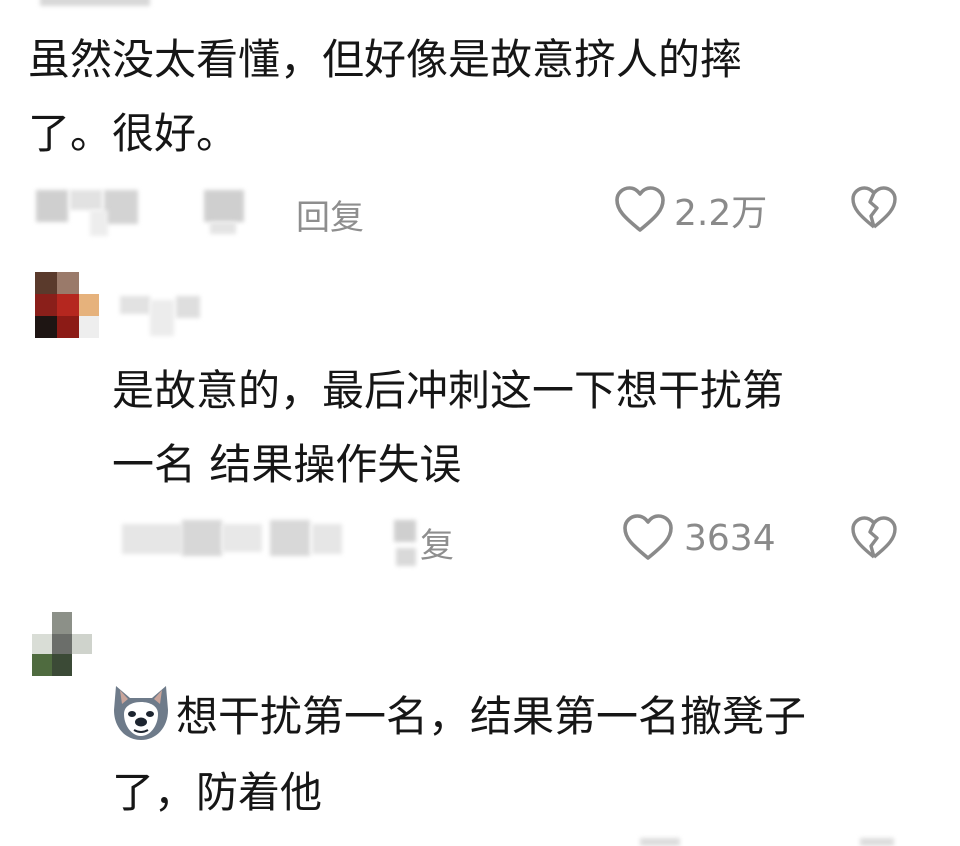 The width and height of the screenshot is (960, 846). What do you see at coordinates (133, 133) in the screenshot?
I see `comment-1-line-2: 了。很好。` at bounding box center [133, 133].